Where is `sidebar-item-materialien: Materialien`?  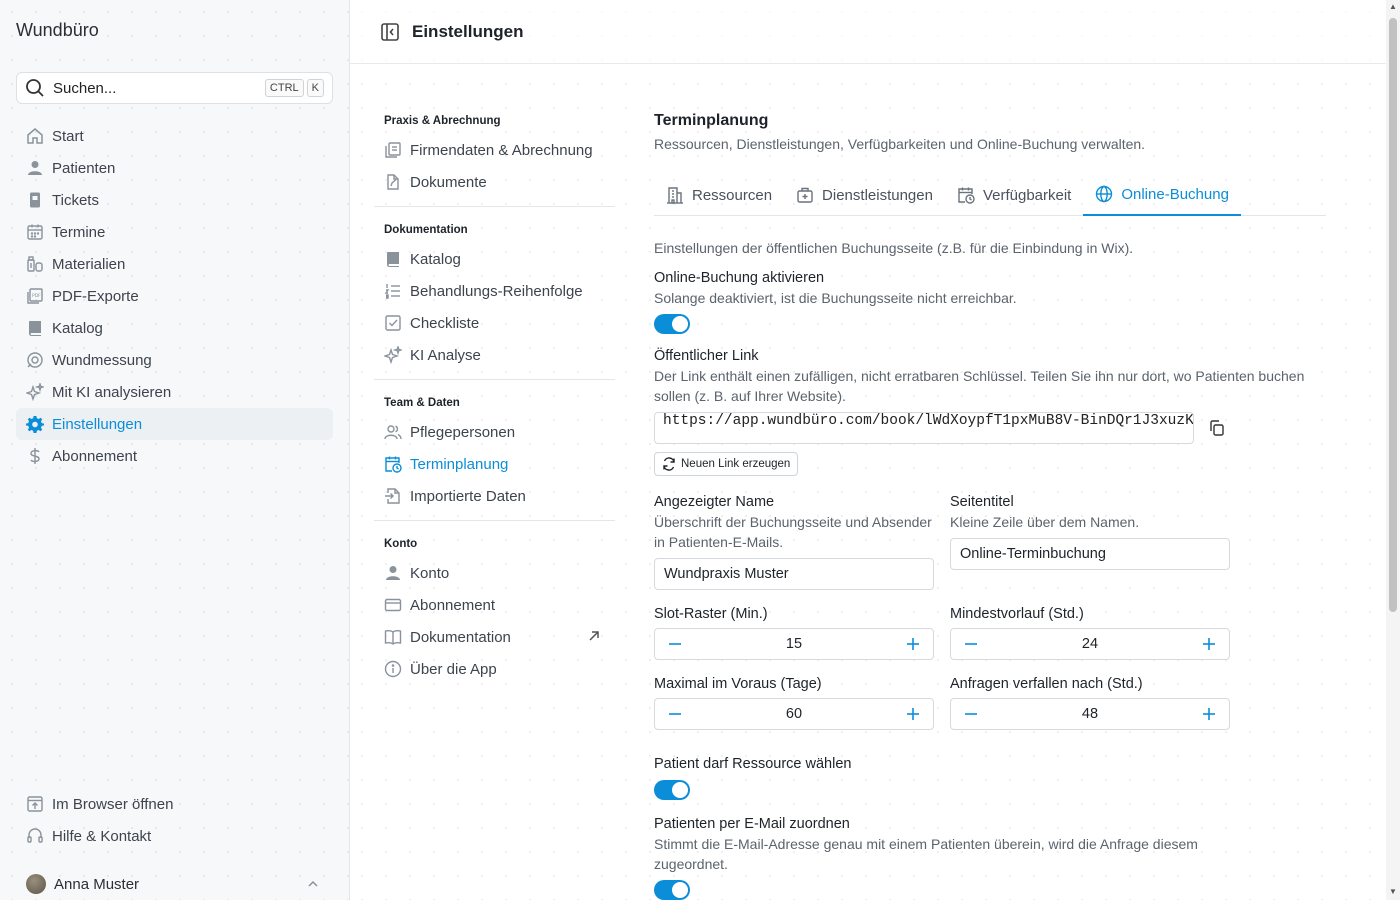
sidebar-item-materialien: Materialien is located at coordinates (174, 264).